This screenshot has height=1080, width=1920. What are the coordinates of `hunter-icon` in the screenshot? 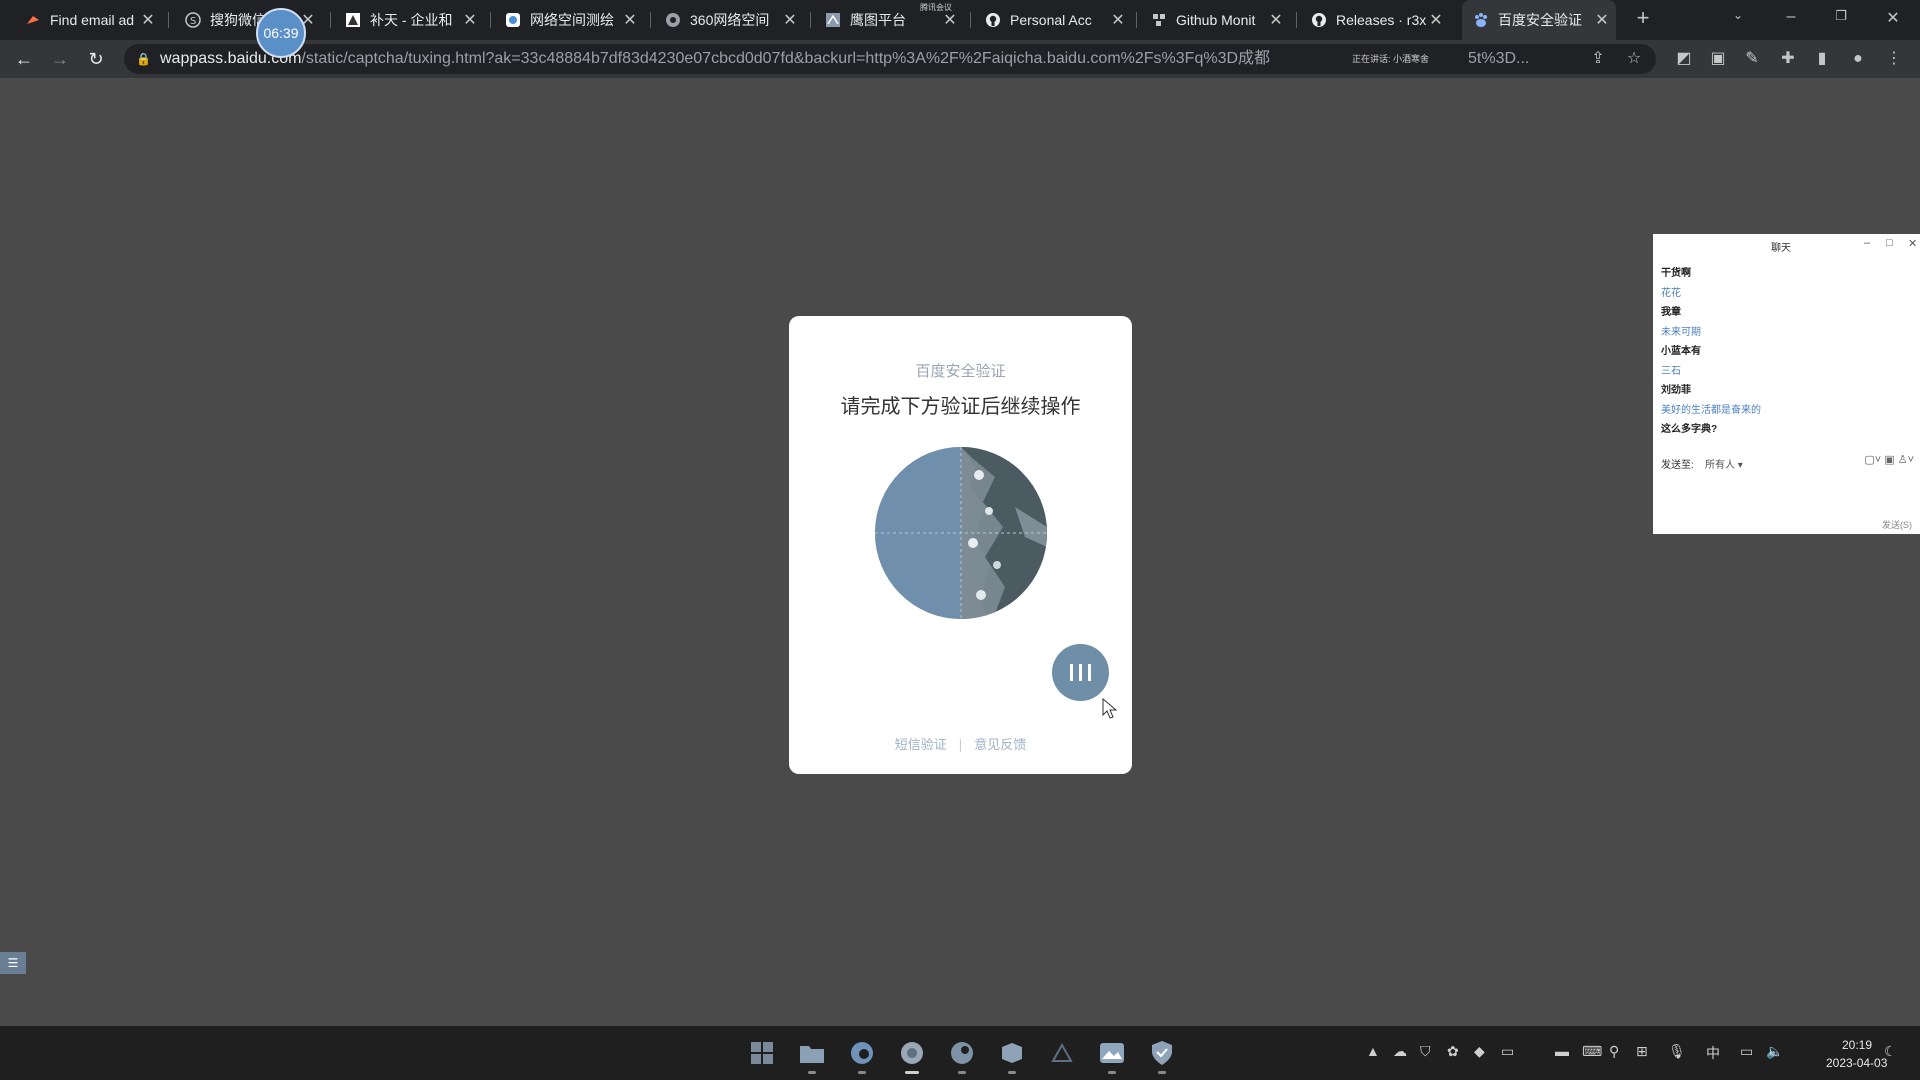 It's located at (33, 20).